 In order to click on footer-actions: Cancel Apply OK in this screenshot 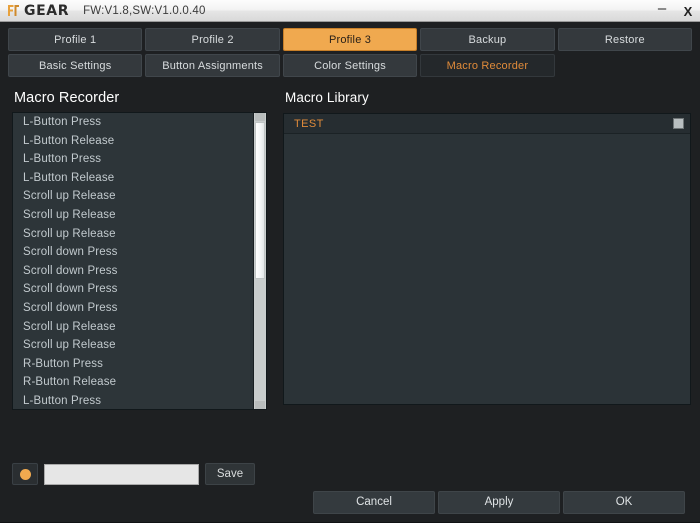, I will do `click(350, 502)`.